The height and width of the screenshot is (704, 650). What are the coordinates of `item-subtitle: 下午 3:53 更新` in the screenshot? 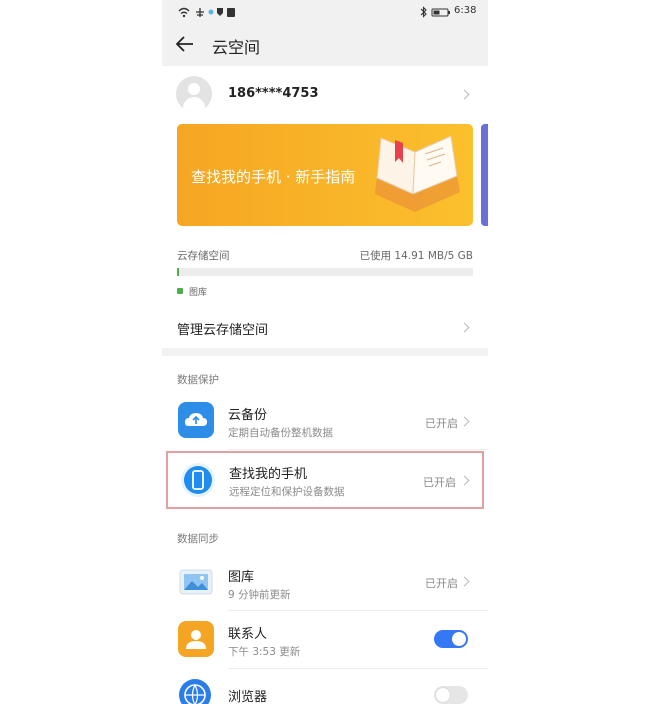 It's located at (264, 652).